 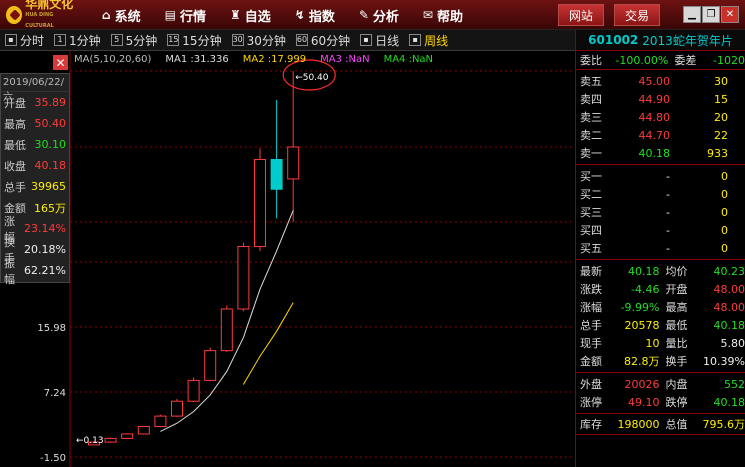 I want to click on stat-value: 40.18, so click(x=644, y=271).